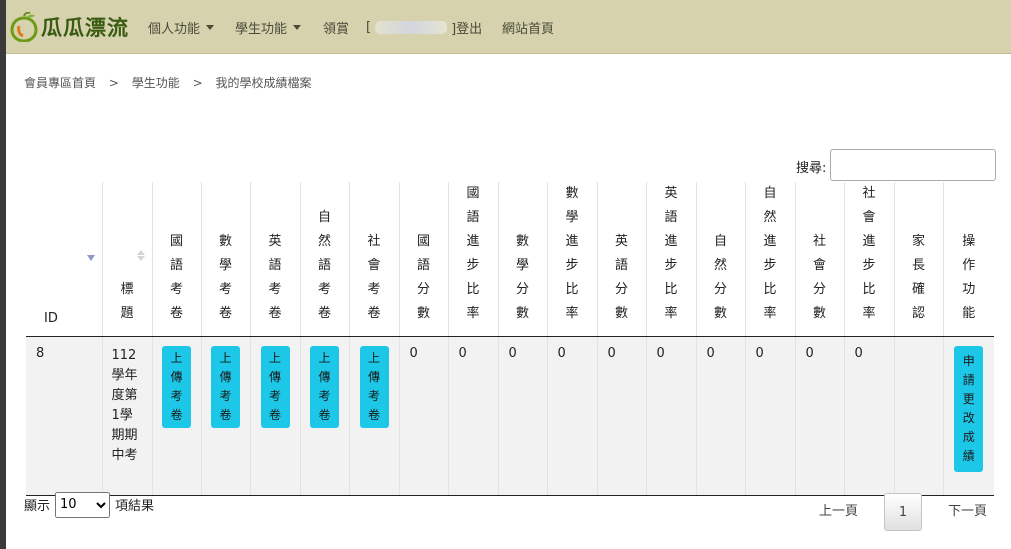  I want to click on upload-science-exam-button: 上傳考卷, so click(324, 387).